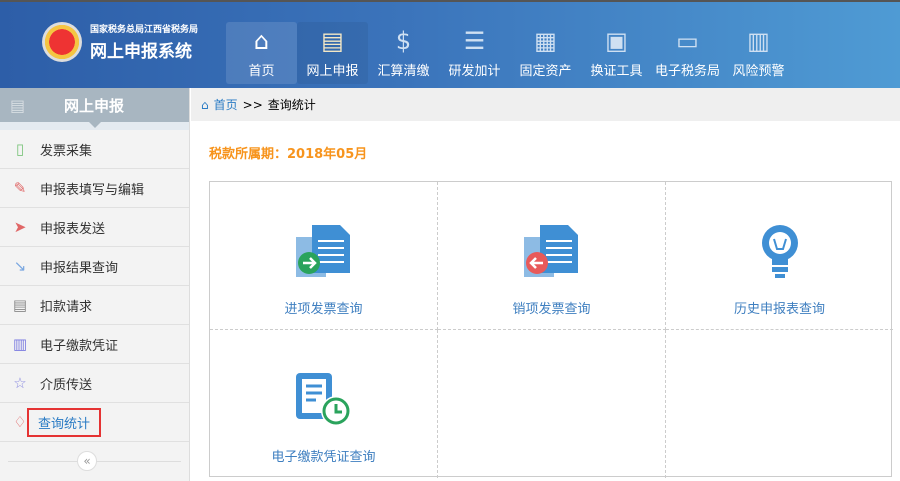 This screenshot has width=900, height=481. I want to click on certificate-icon: ▣, so click(616, 41).